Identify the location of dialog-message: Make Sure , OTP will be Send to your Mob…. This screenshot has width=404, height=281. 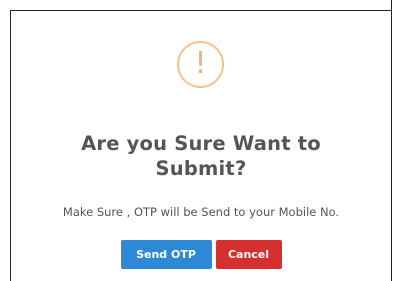
(201, 212).